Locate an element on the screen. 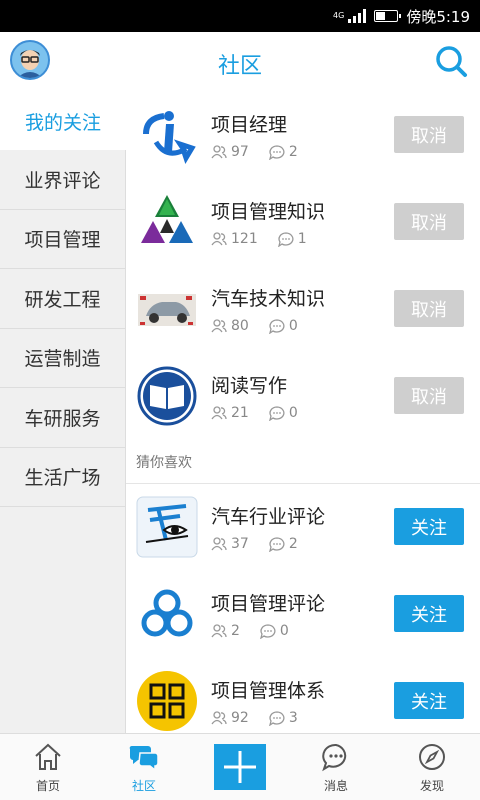 The height and width of the screenshot is (800, 480). sidebar-item-my-follows: 我的关注 is located at coordinates (63, 121).